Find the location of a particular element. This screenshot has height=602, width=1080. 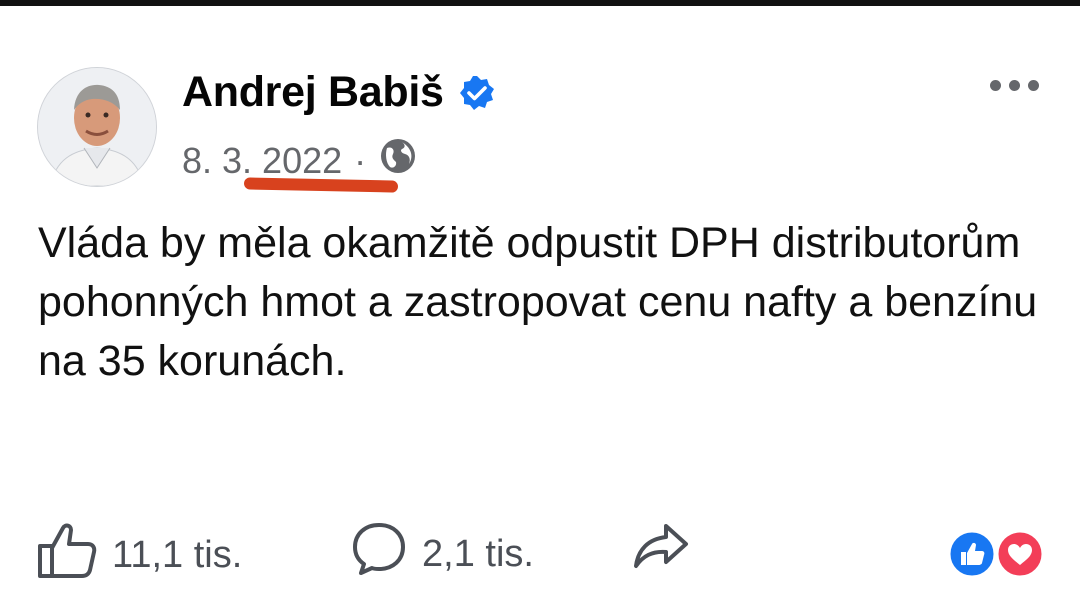

like-count: 11,1 tis. is located at coordinates (177, 554).